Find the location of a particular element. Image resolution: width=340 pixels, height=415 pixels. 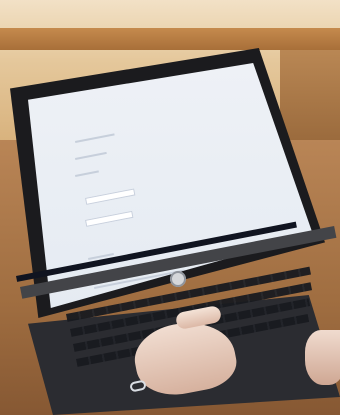

right-hand is located at coordinates (322, 357).